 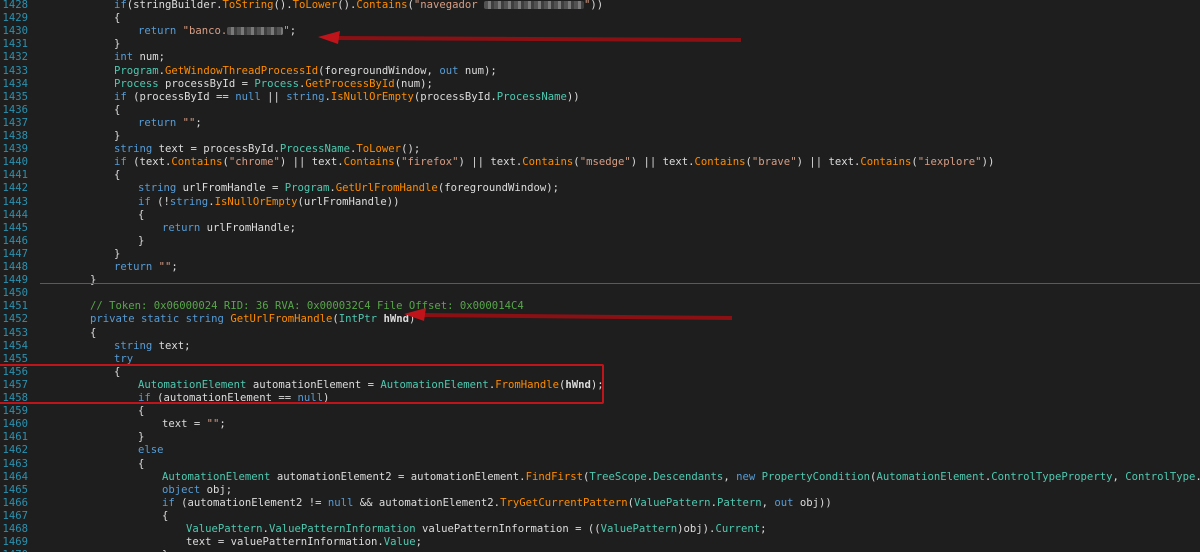 I want to click on code-token: valuePatternInformation = ((, so click(x=508, y=529).